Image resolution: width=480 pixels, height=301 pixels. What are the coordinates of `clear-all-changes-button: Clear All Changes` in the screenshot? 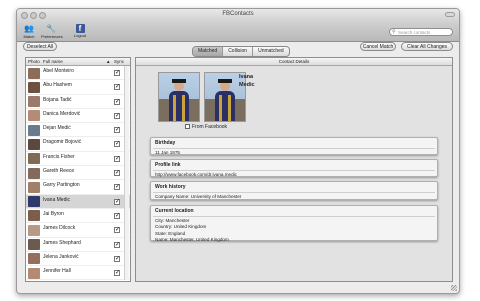 It's located at (427, 46).